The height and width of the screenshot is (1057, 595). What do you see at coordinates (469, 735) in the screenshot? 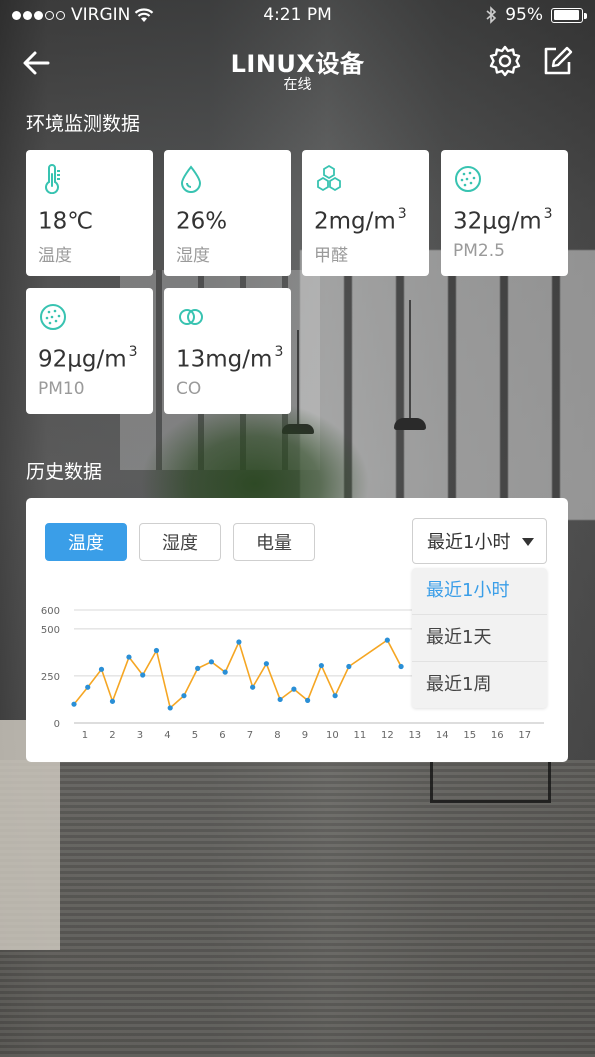
I see `x-tick-label: 15` at bounding box center [469, 735].